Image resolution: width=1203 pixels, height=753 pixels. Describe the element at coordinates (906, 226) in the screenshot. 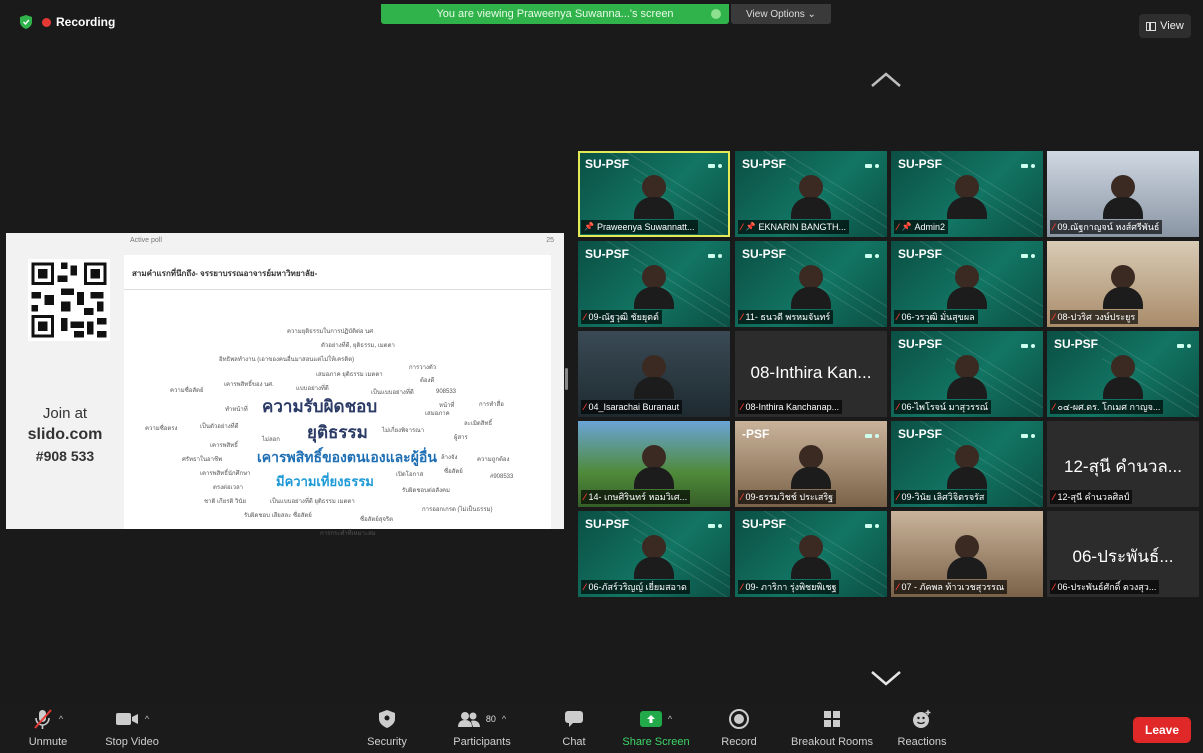

I see `pin-icon: 📌` at that location.